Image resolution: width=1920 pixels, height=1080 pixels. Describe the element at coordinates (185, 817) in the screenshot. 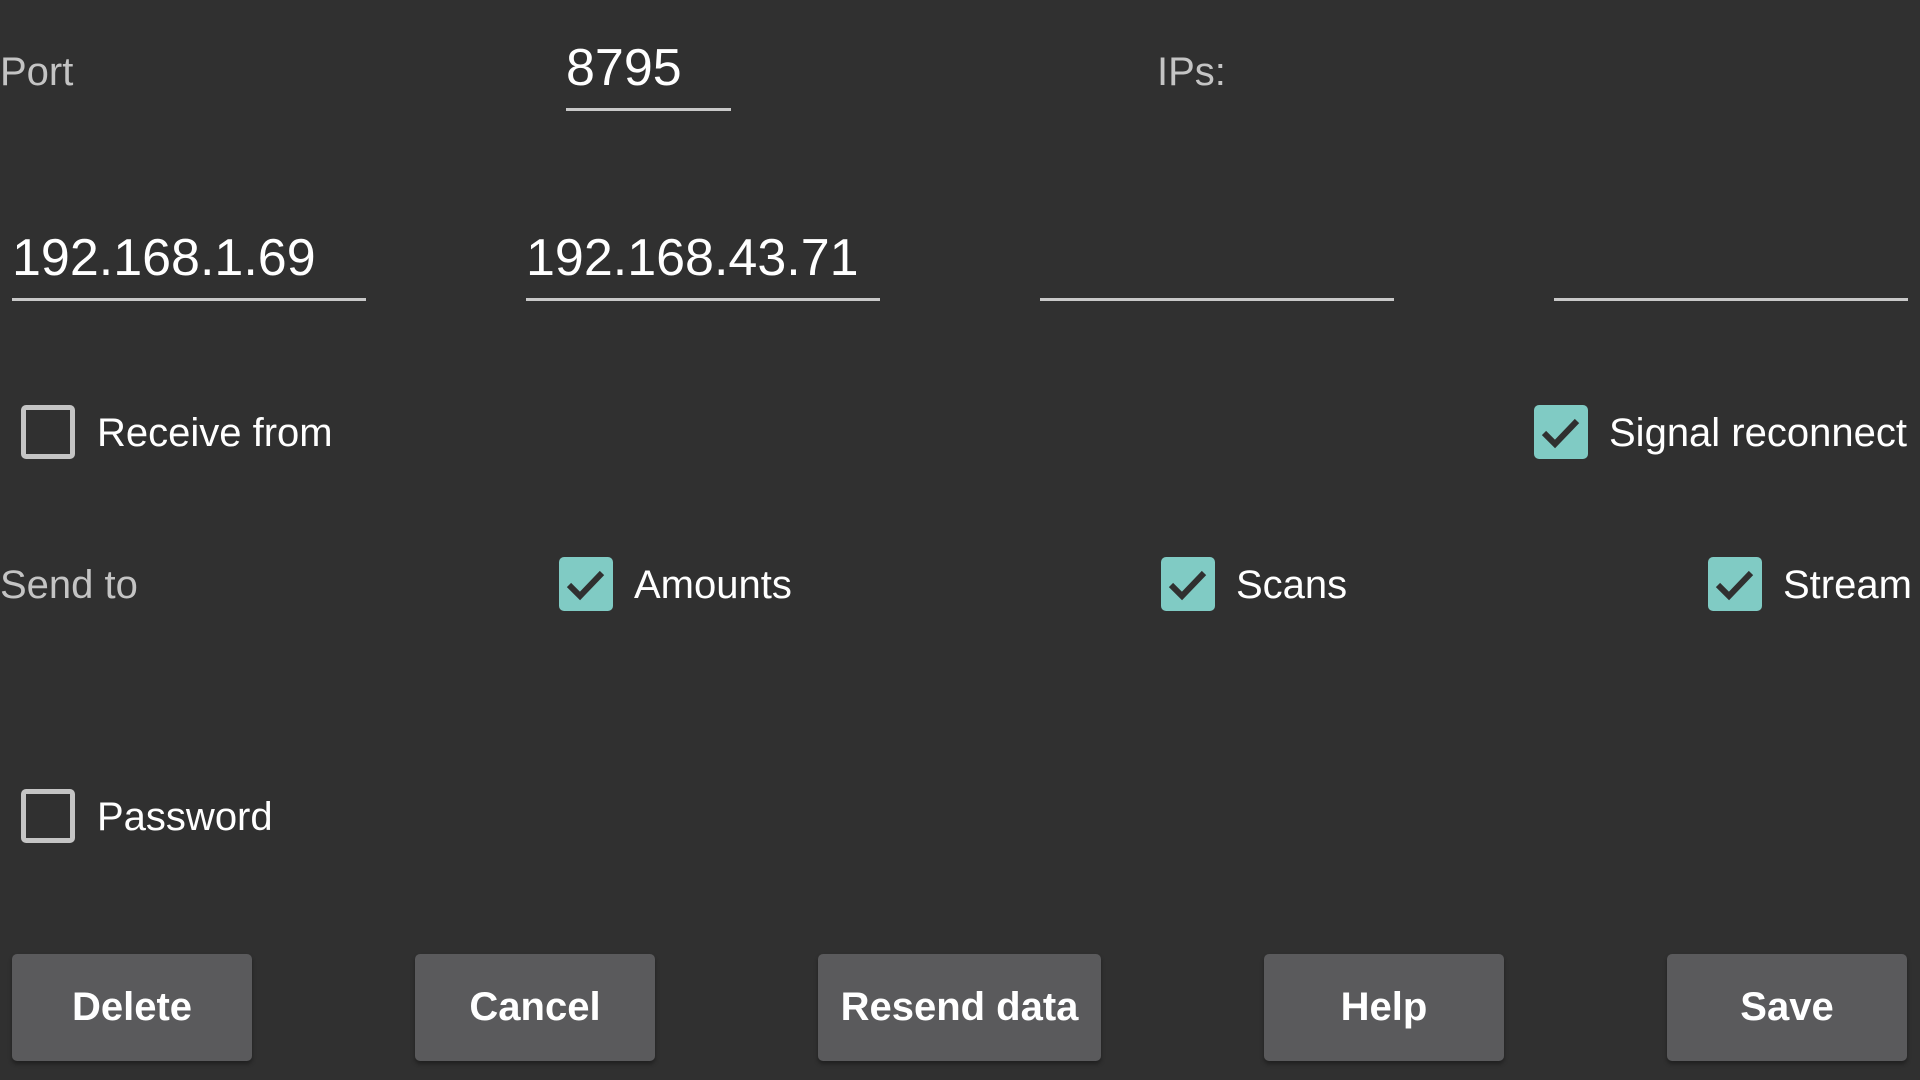

I see `password-label: Password` at that location.